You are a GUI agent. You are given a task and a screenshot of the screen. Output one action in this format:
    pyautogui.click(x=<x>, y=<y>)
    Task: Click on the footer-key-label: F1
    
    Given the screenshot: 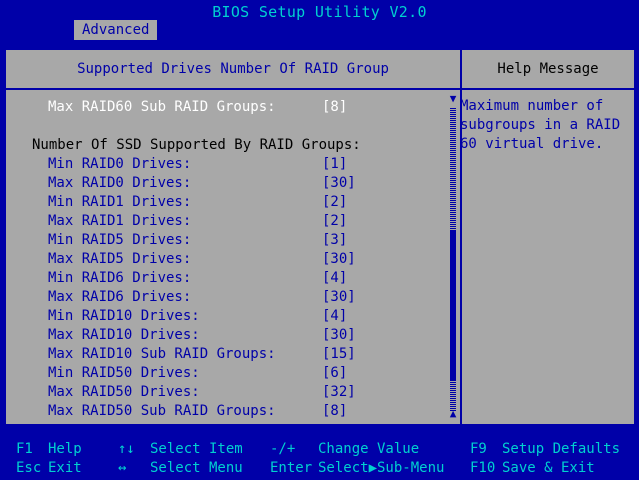 What is the action you would take?
    pyautogui.click(x=24, y=449)
    